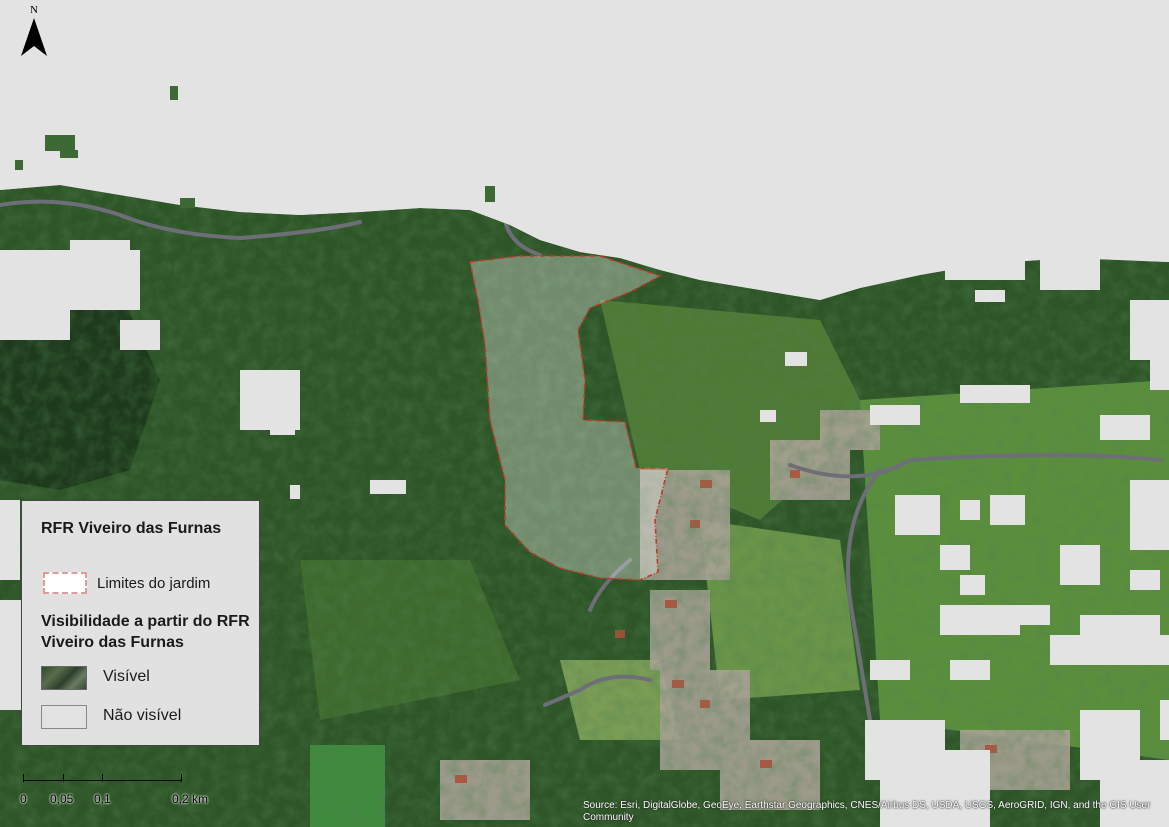 This screenshot has width=1169, height=827. What do you see at coordinates (23, 799) in the screenshot?
I see `scale-tick-label: 0` at bounding box center [23, 799].